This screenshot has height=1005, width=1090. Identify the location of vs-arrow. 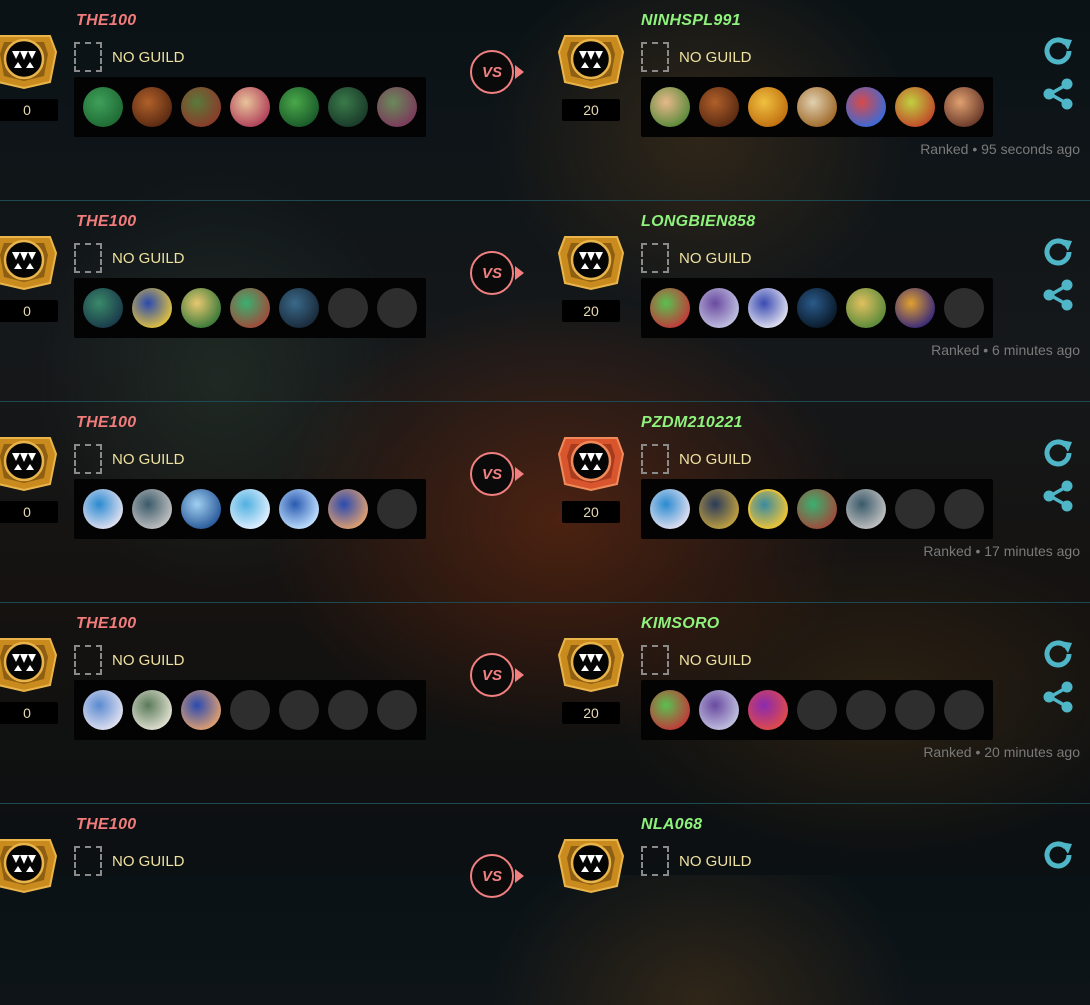
(519, 273).